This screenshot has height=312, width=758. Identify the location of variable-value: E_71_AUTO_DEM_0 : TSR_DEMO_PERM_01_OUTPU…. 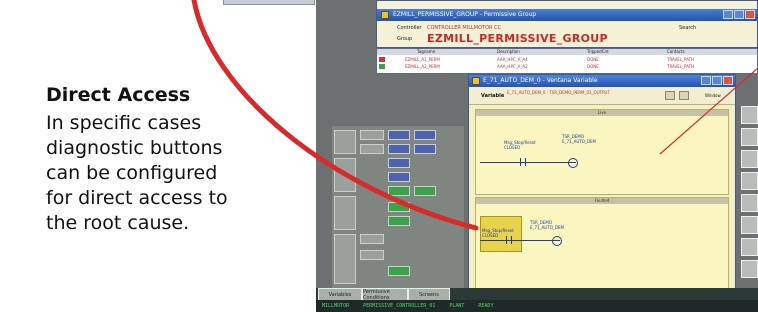
(558, 92).